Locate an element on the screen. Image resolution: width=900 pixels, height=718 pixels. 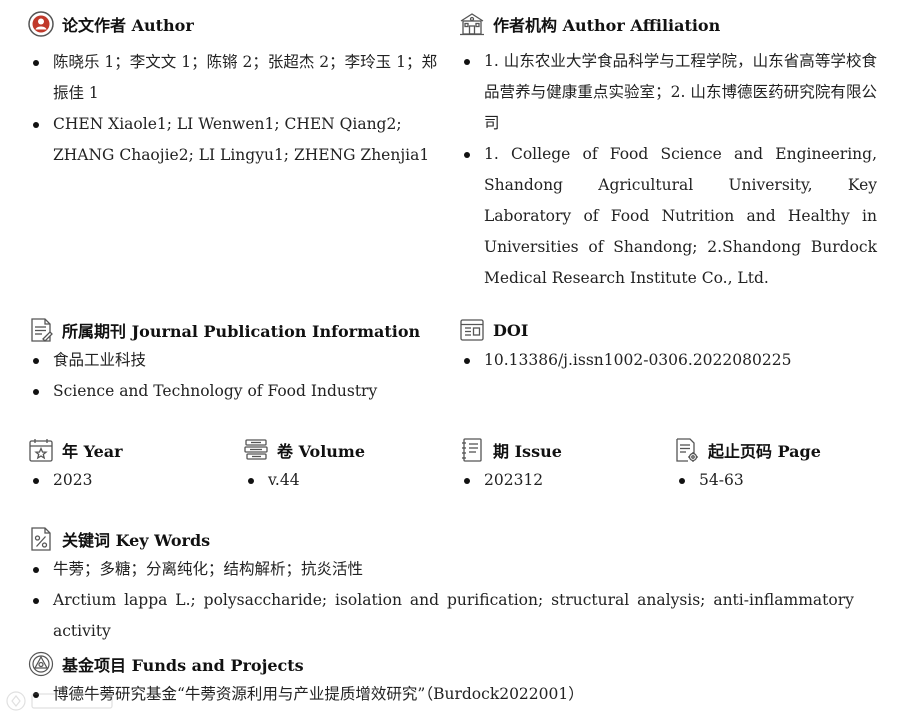
year-value: 2023 is located at coordinates (128, 480).